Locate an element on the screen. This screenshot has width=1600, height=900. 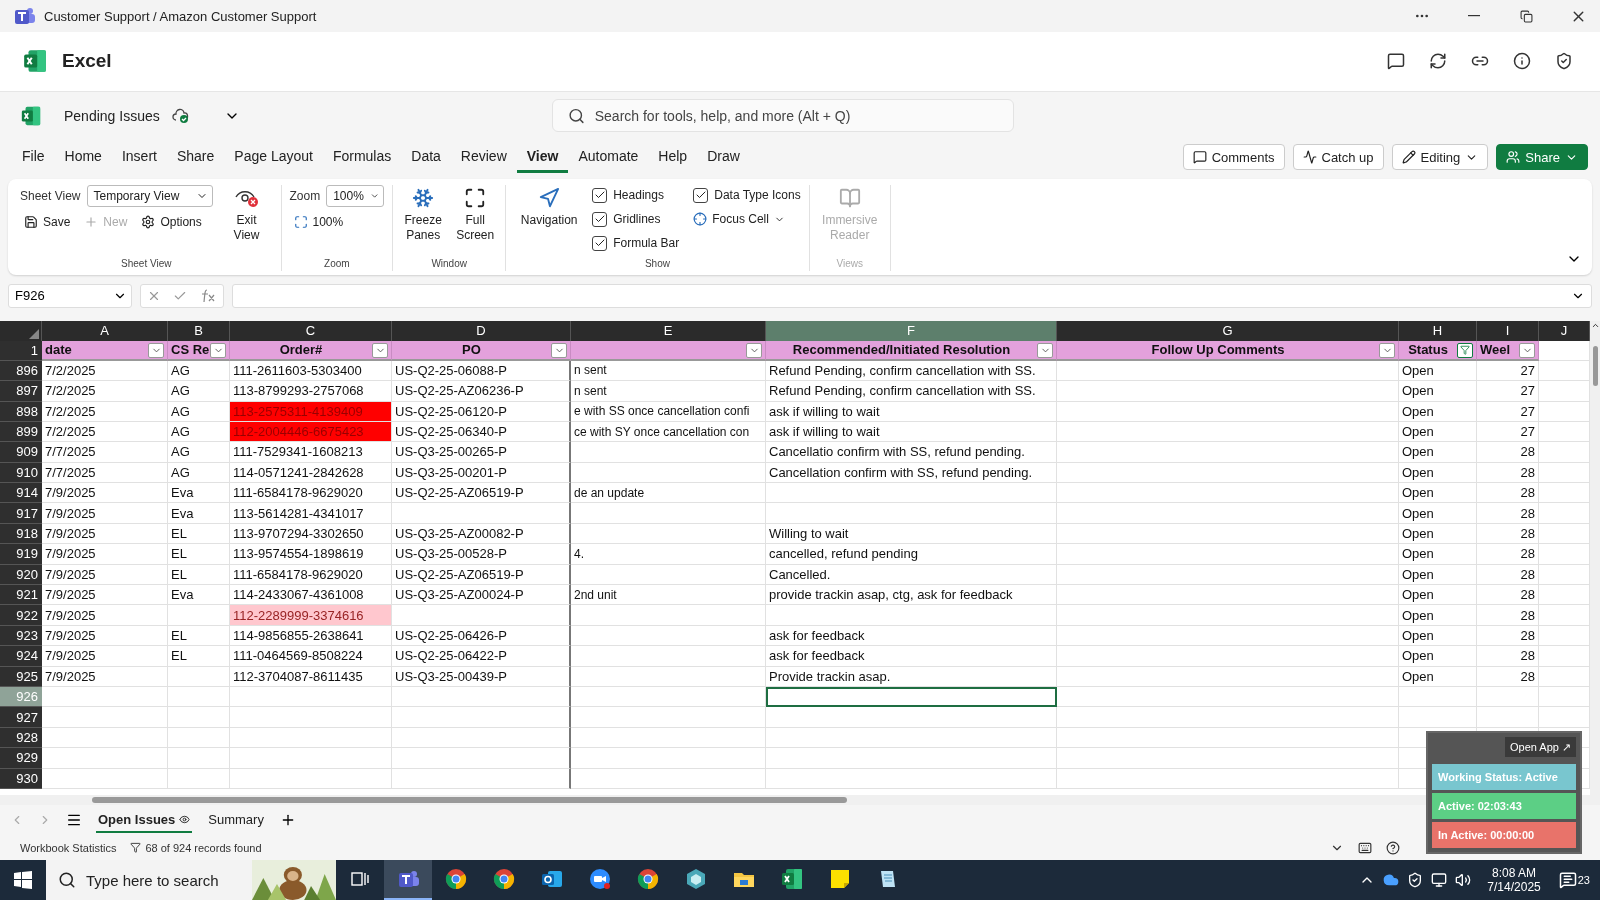
sheet-view-dropdown: Temporary View is located at coordinates (149, 196).